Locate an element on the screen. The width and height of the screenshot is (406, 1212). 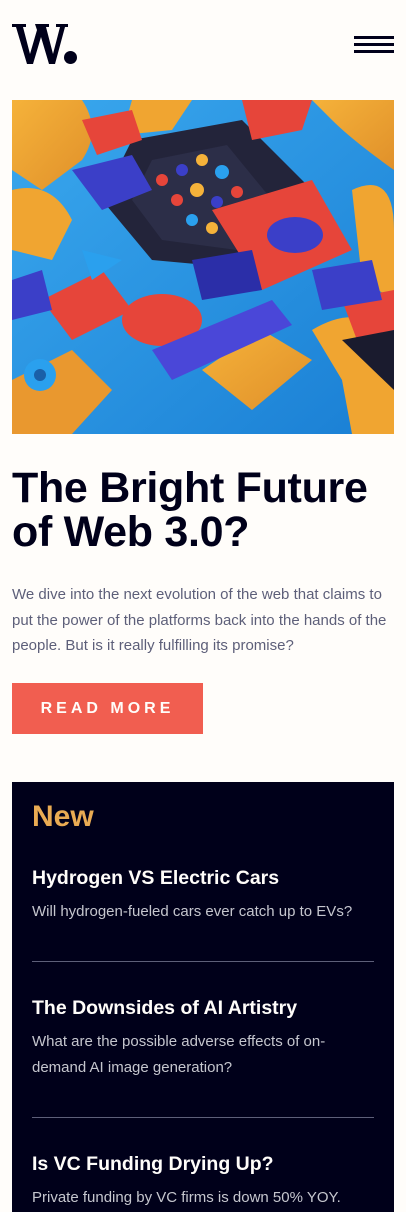
news-item-title: Is VC Funding Drying Up? is located at coordinates (203, 1164).